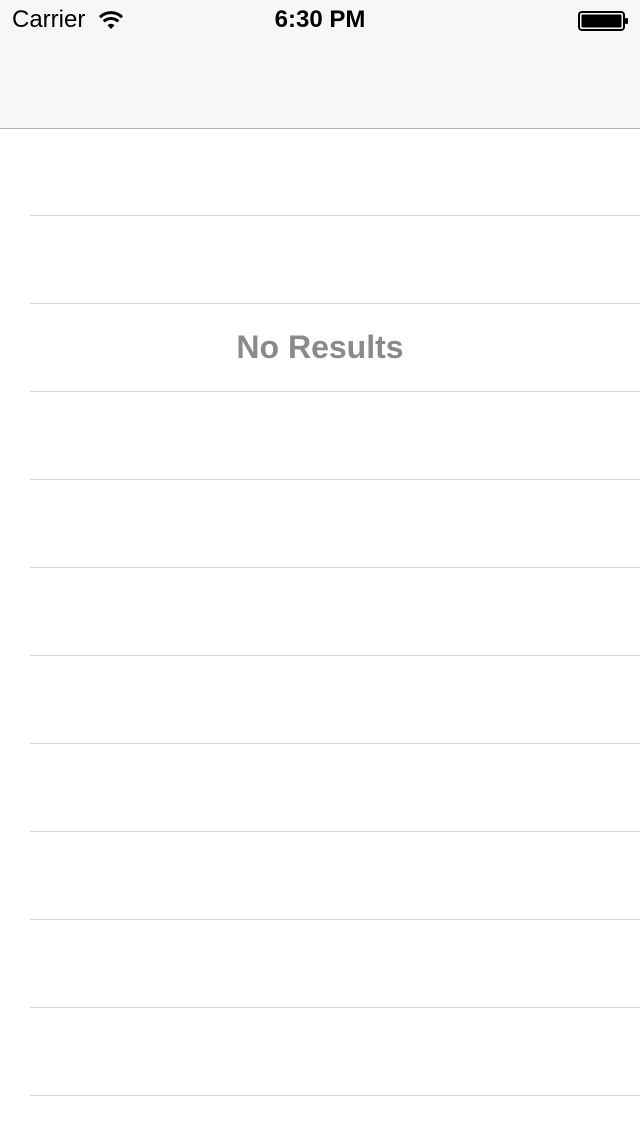 This screenshot has width=640, height=1136. Describe the element at coordinates (320, 347) in the screenshot. I see `no-results-label: No Results` at that location.